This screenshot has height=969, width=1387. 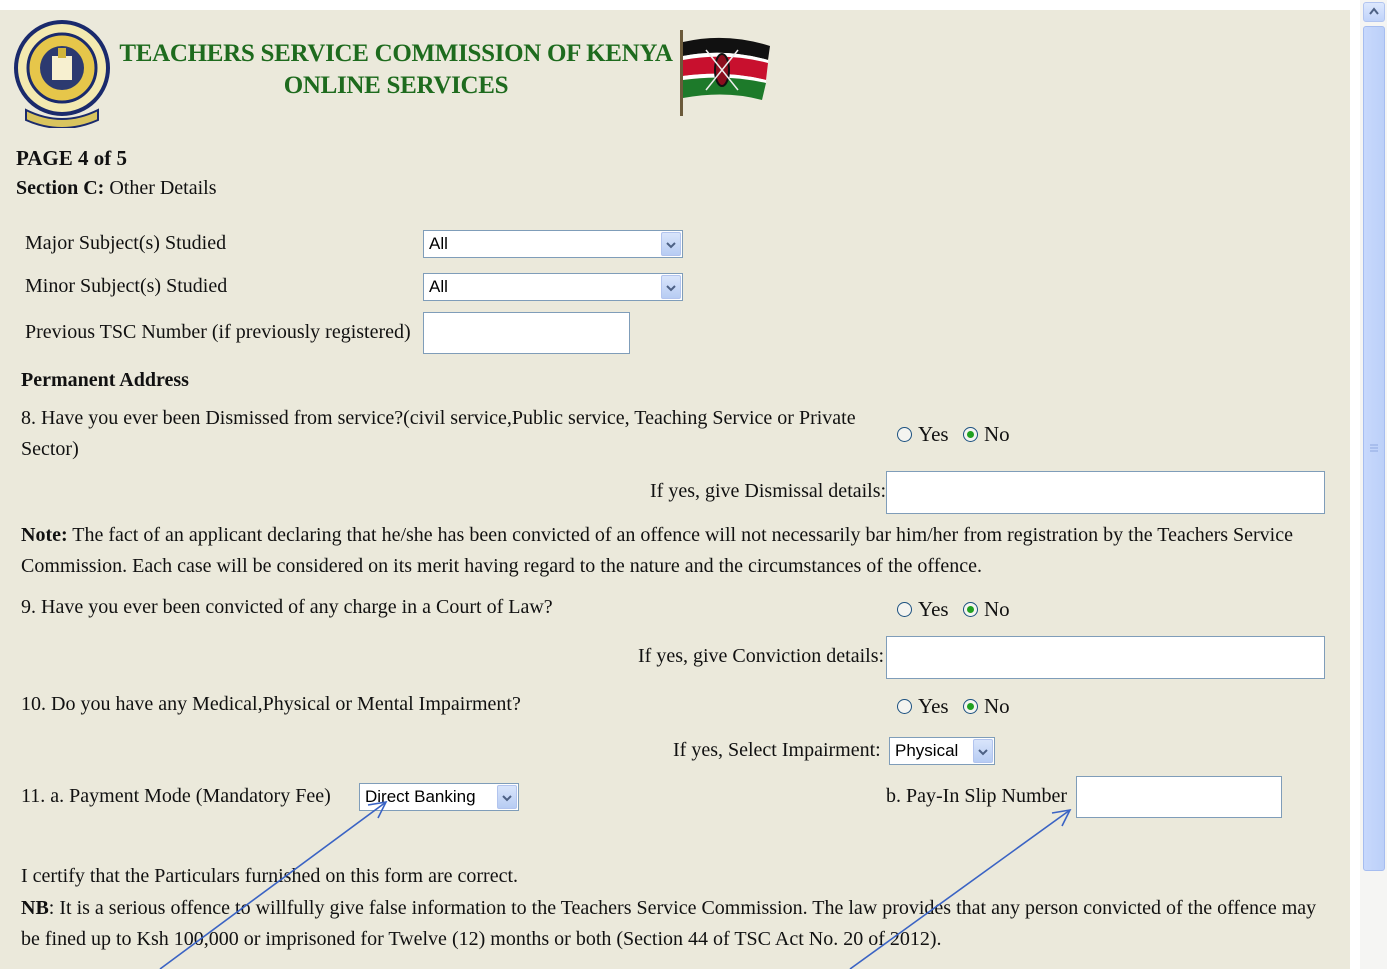 I want to click on dismissal-details-label: If yes, give Dismissal details:, so click(x=768, y=491).